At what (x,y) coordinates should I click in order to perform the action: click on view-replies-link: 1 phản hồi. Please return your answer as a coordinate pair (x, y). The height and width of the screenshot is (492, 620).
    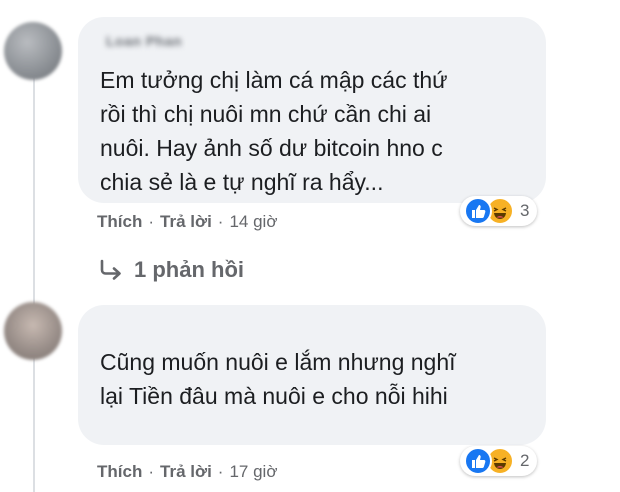
    Looking at the image, I should click on (171, 270).